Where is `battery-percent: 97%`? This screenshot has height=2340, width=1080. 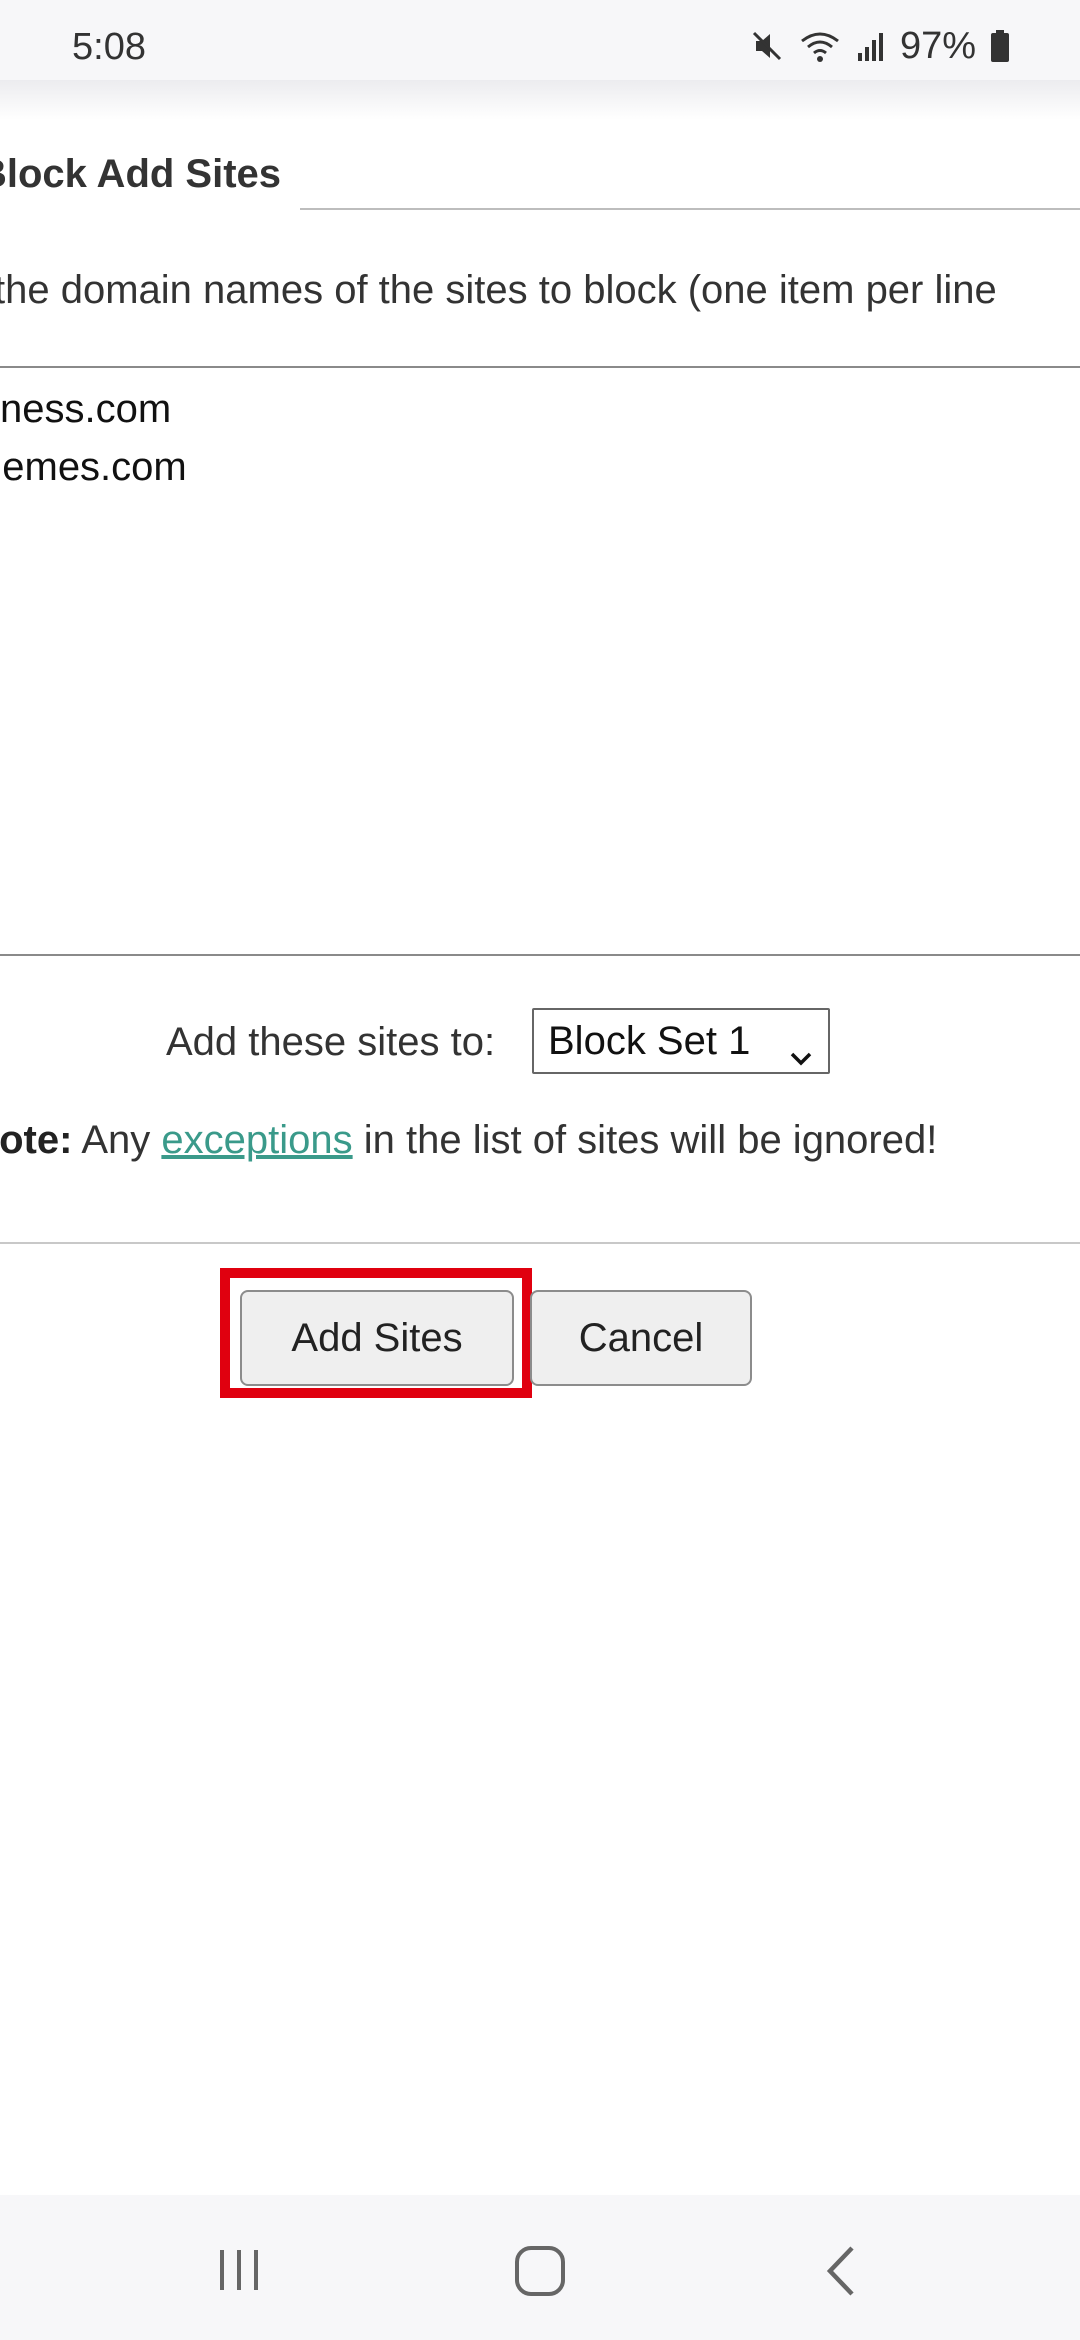
battery-percent: 97% is located at coordinates (937, 45).